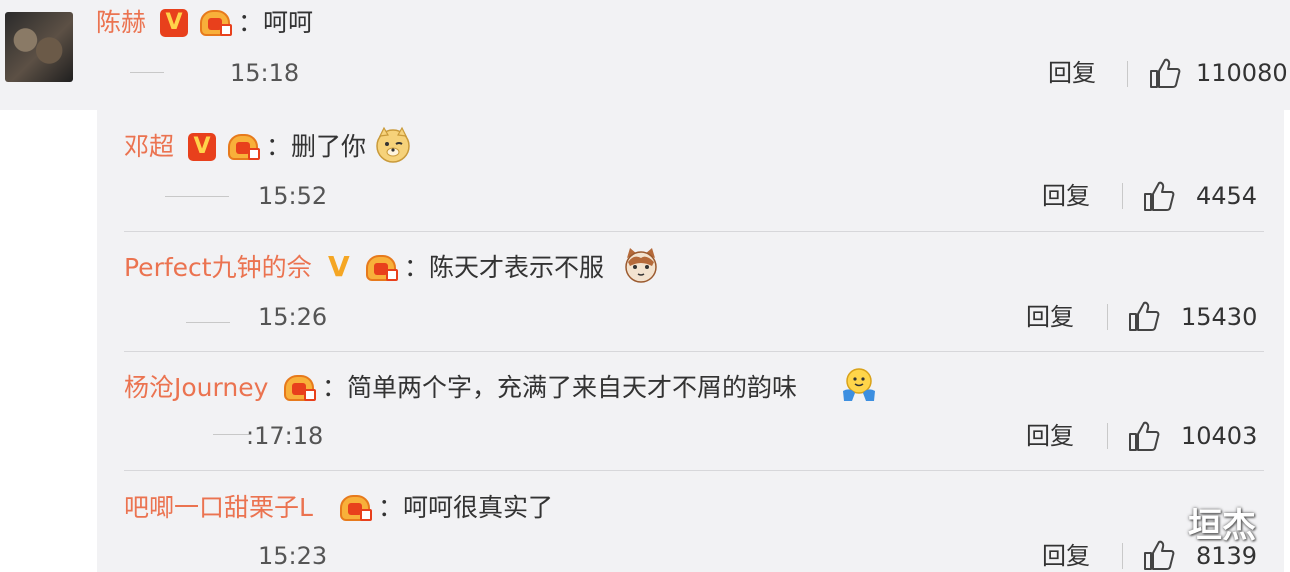 This screenshot has height=572, width=1290. I want to click on doge-emoji, so click(393, 144).